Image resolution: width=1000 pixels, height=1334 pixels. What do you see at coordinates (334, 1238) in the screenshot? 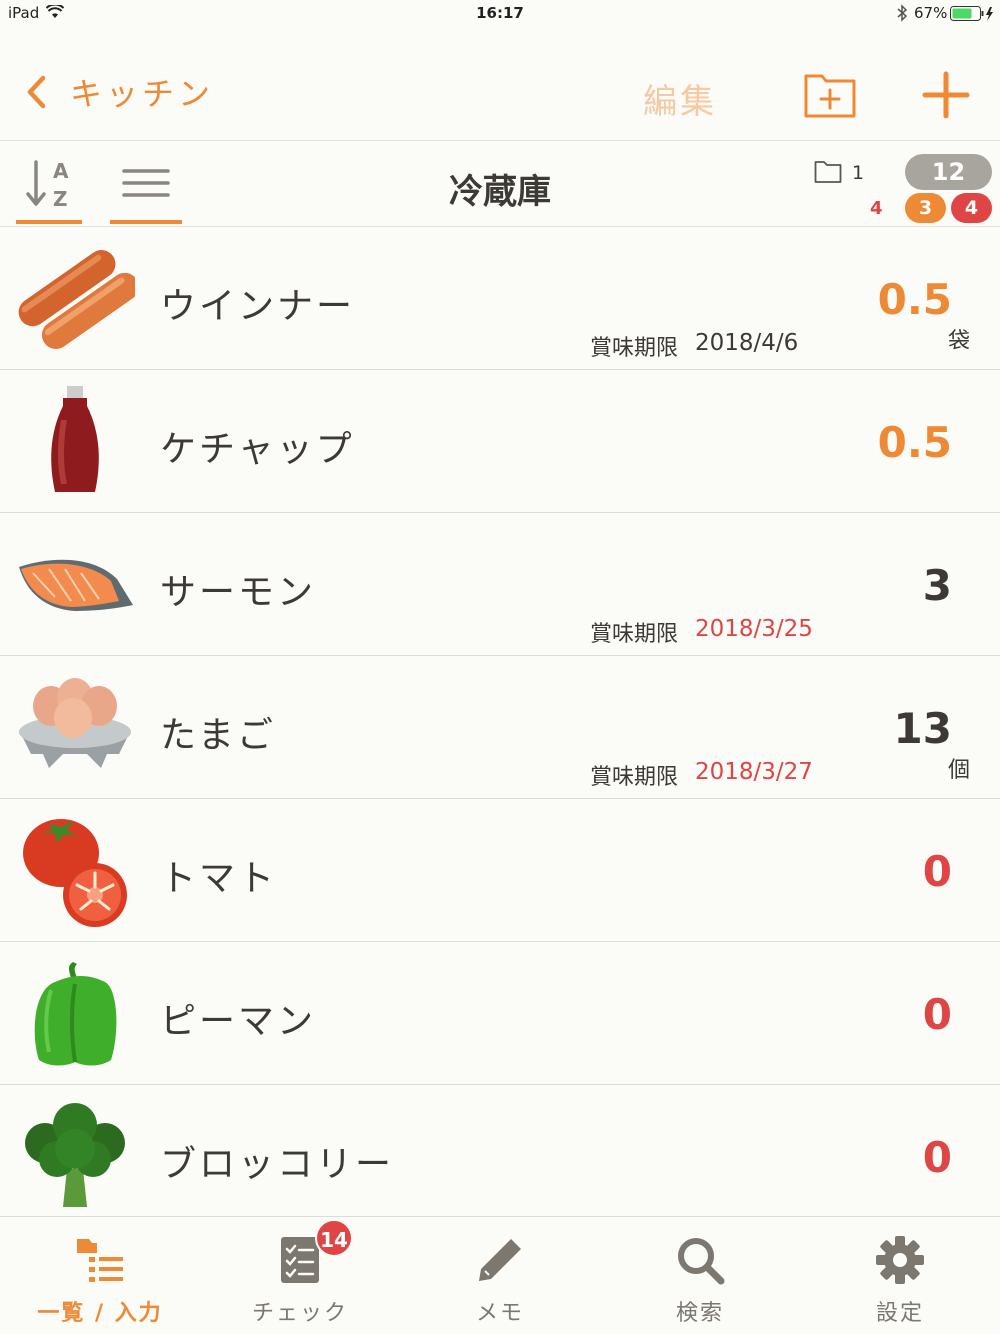
I see `check-count-badge: 14` at bounding box center [334, 1238].